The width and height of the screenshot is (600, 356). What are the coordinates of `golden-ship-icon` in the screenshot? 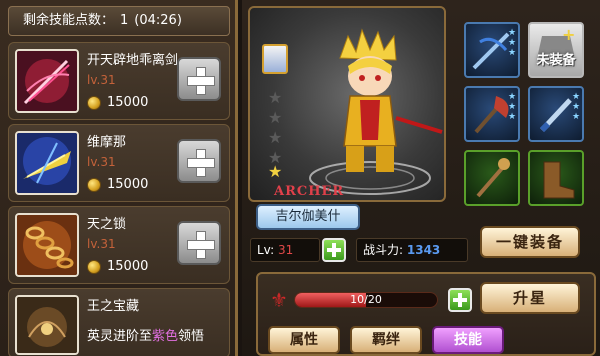 It's located at (47, 163).